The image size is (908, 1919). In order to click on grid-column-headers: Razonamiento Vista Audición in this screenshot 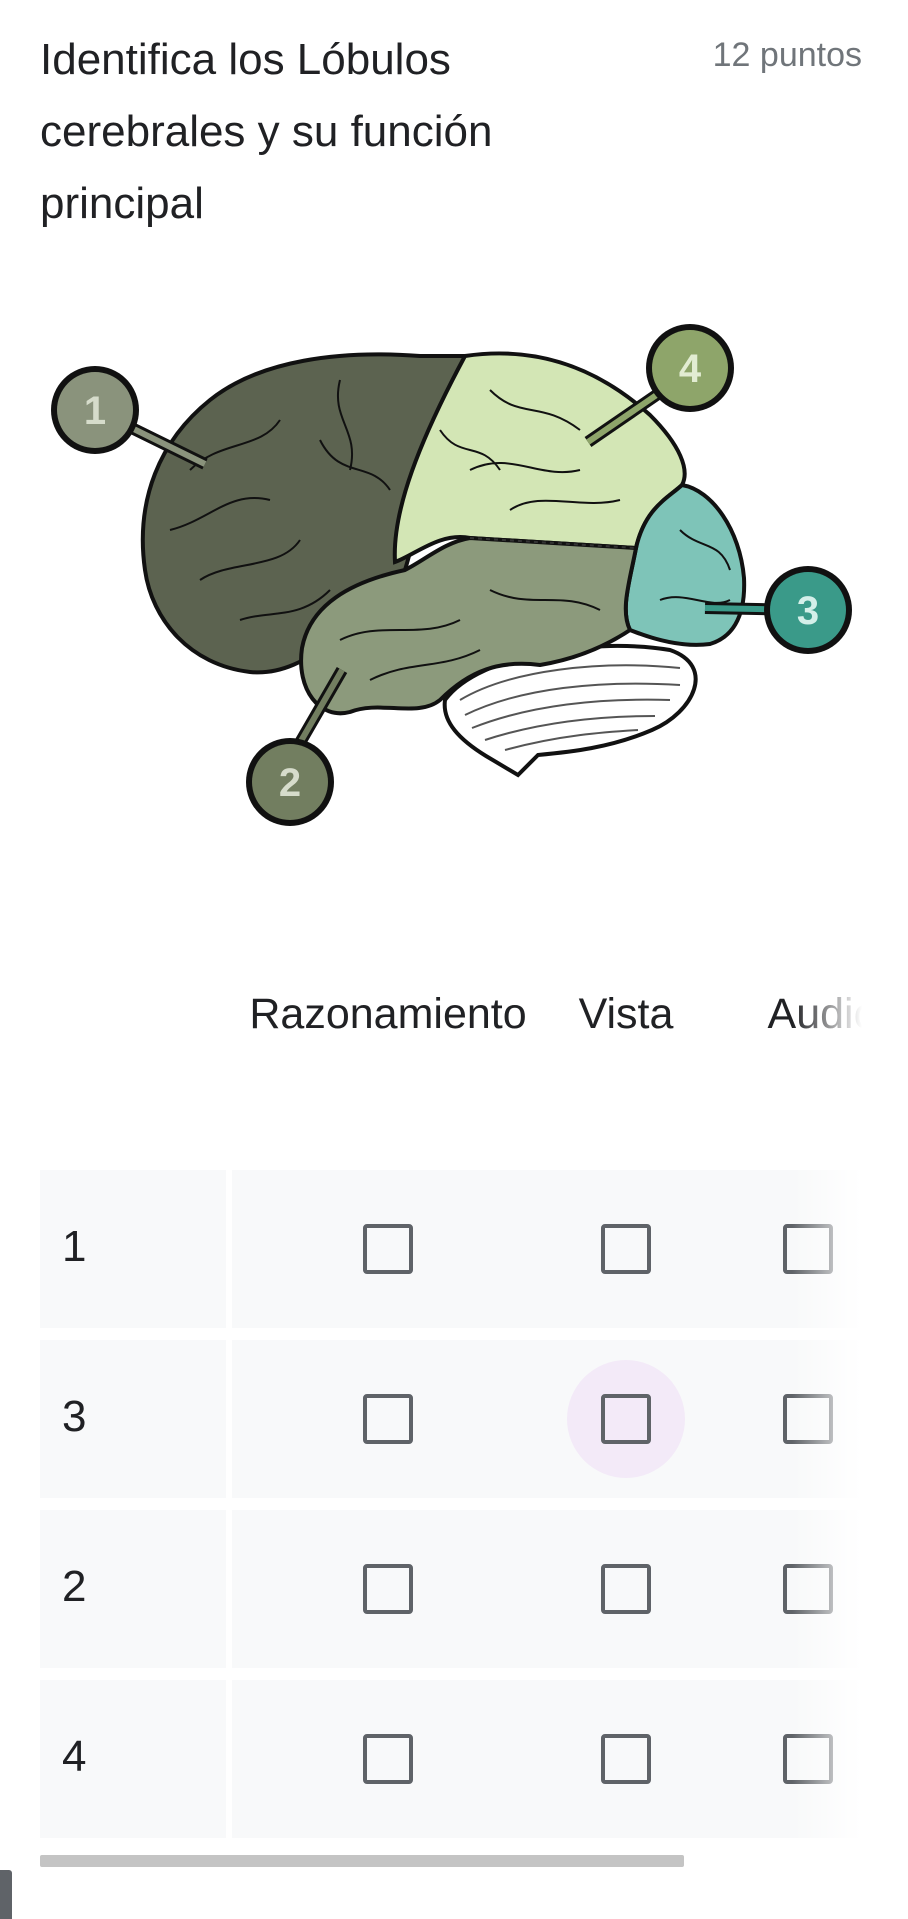, I will do `click(451, 1015)`.